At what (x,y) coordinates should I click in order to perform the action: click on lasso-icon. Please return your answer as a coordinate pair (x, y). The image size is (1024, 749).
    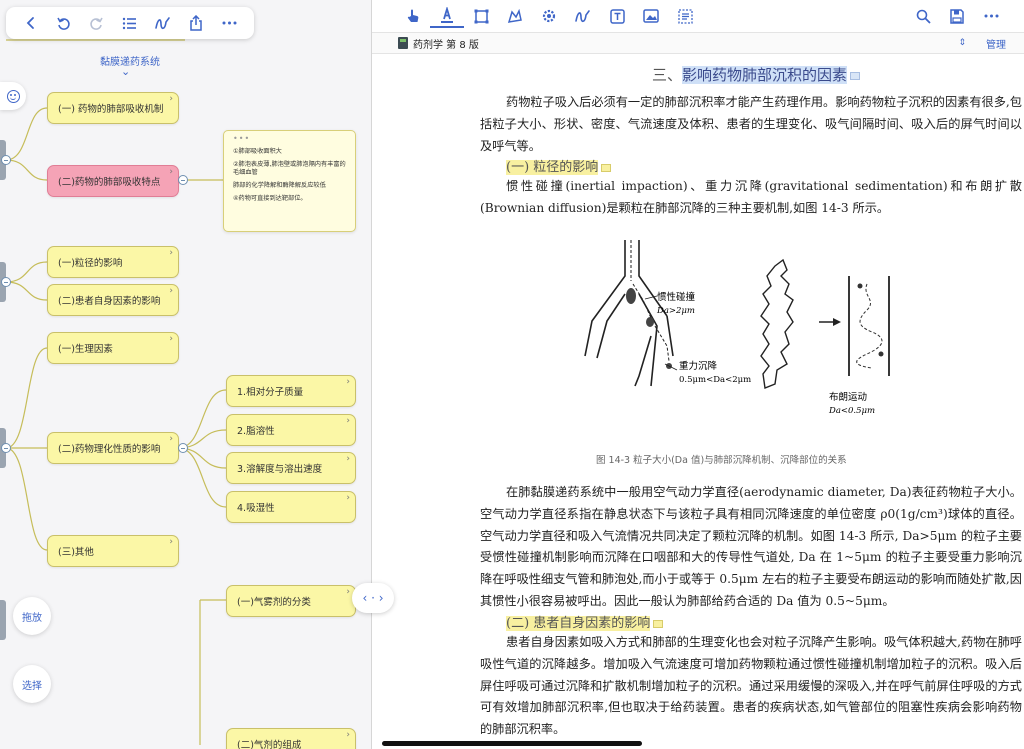
    Looking at the image, I should click on (515, 16).